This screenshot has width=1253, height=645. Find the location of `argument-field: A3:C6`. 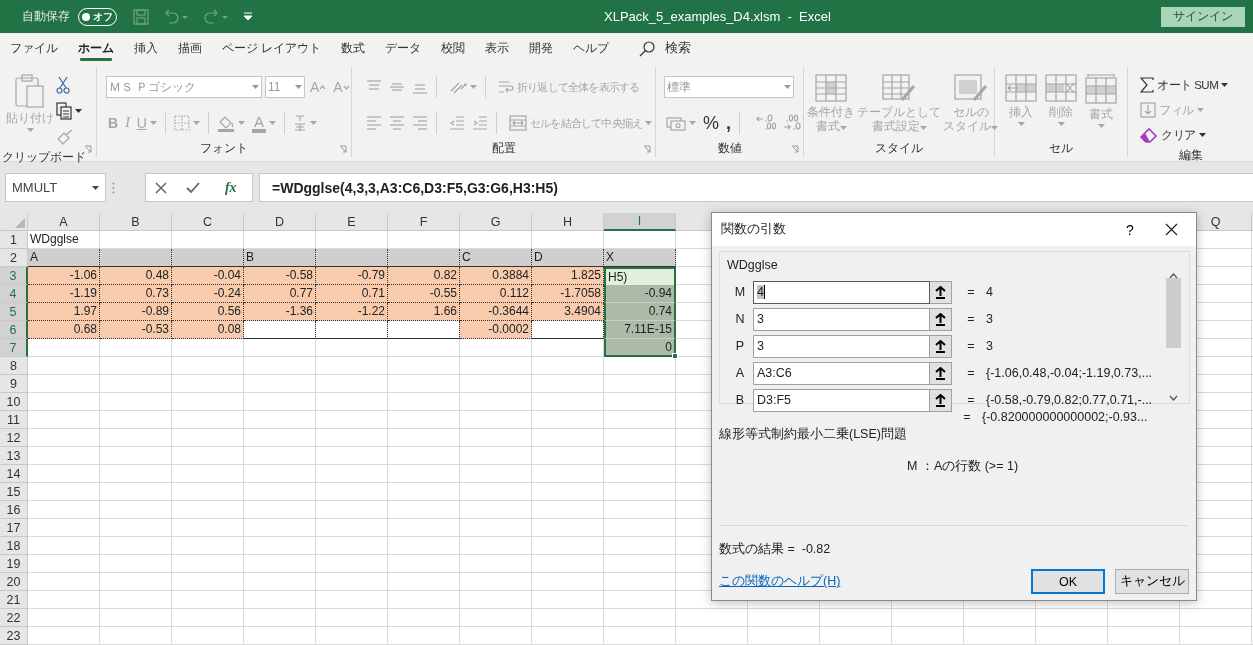

argument-field: A3:C6 is located at coordinates (841, 373).